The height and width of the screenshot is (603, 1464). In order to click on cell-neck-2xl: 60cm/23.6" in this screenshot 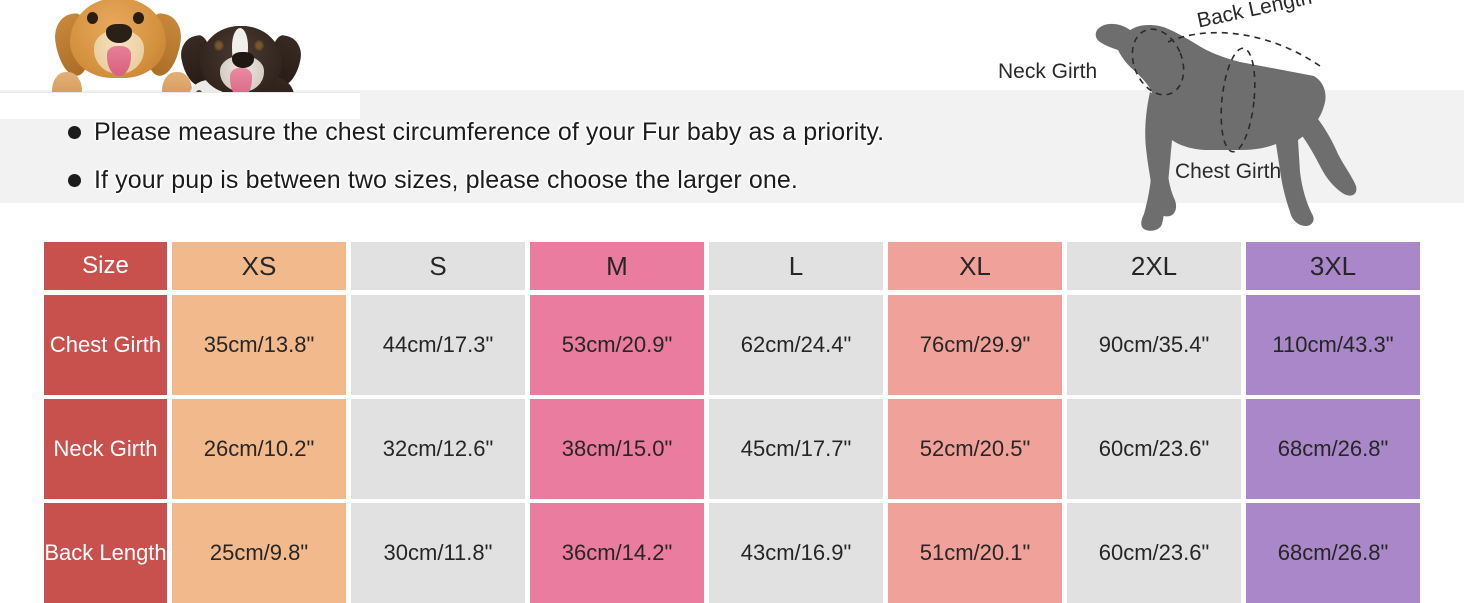, I will do `click(1154, 449)`.